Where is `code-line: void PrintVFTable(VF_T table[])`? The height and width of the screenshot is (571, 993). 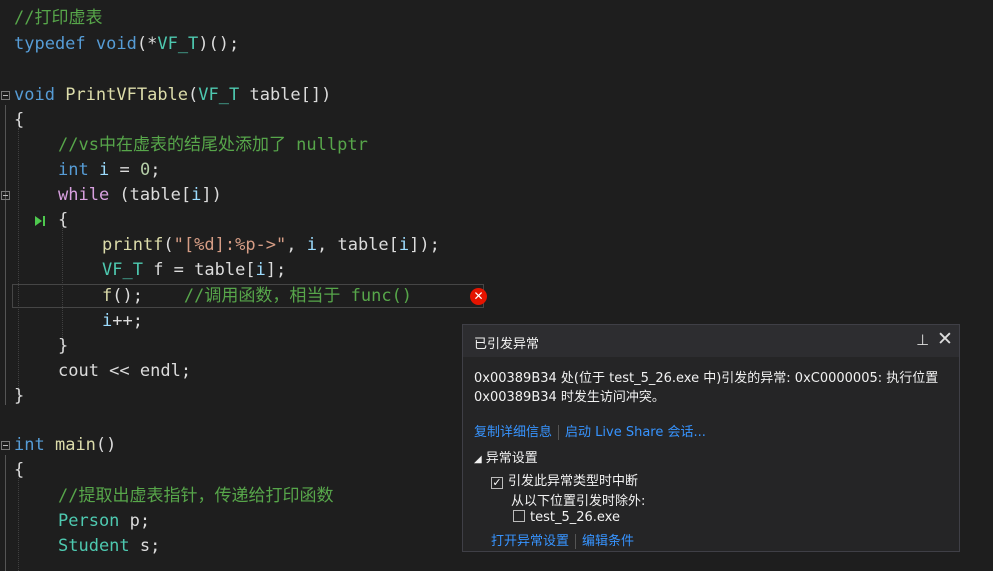
code-line: void PrintVFTable(VF_T table[]) is located at coordinates (173, 95).